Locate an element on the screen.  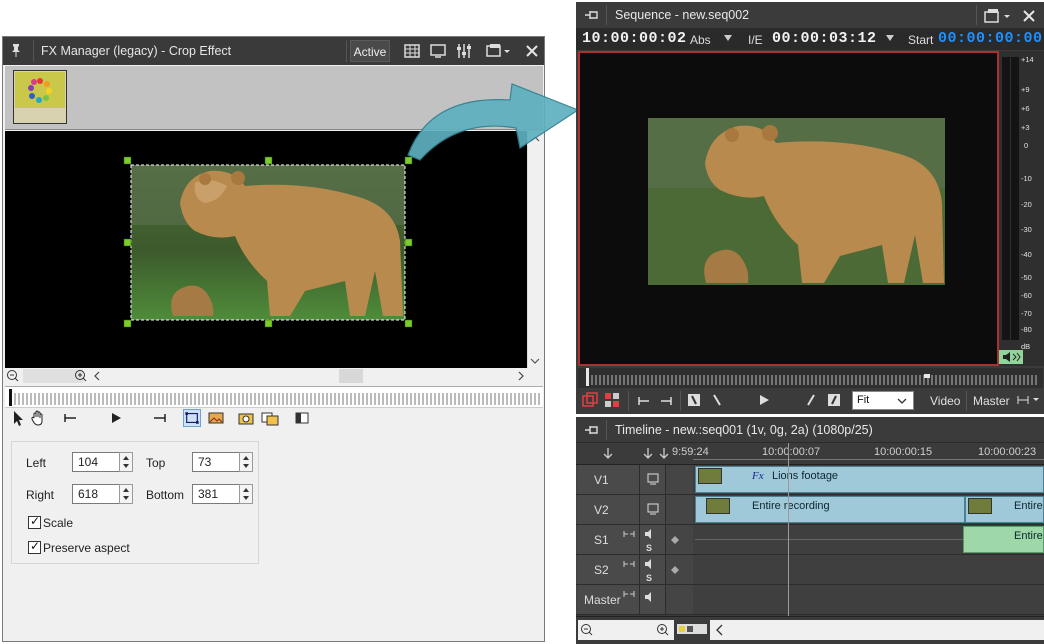
monitor-icon is located at coordinates (438, 51).